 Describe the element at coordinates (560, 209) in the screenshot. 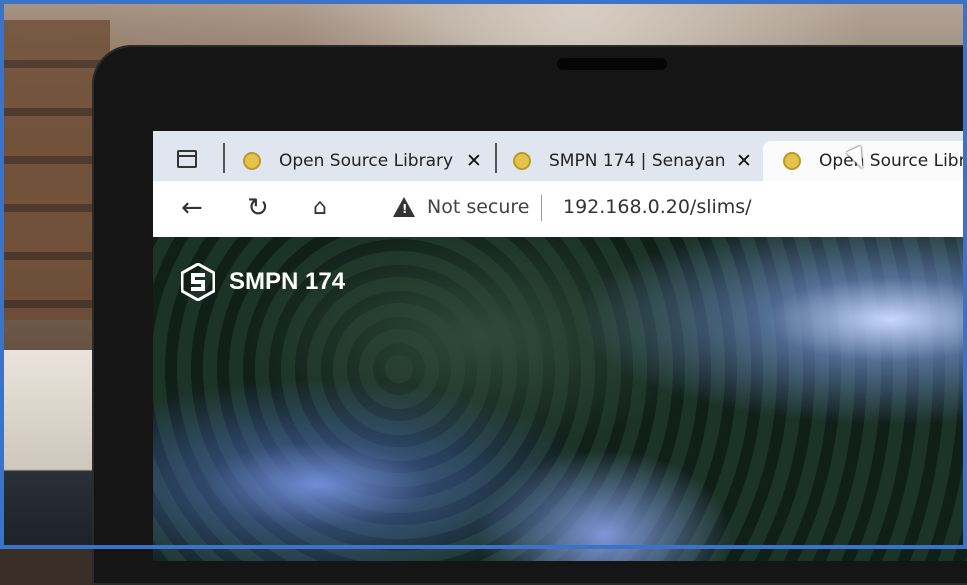

I see `browser-toolbar: ← ↻ ⌂ ! Not secure 192.168.0.20/slims/` at that location.